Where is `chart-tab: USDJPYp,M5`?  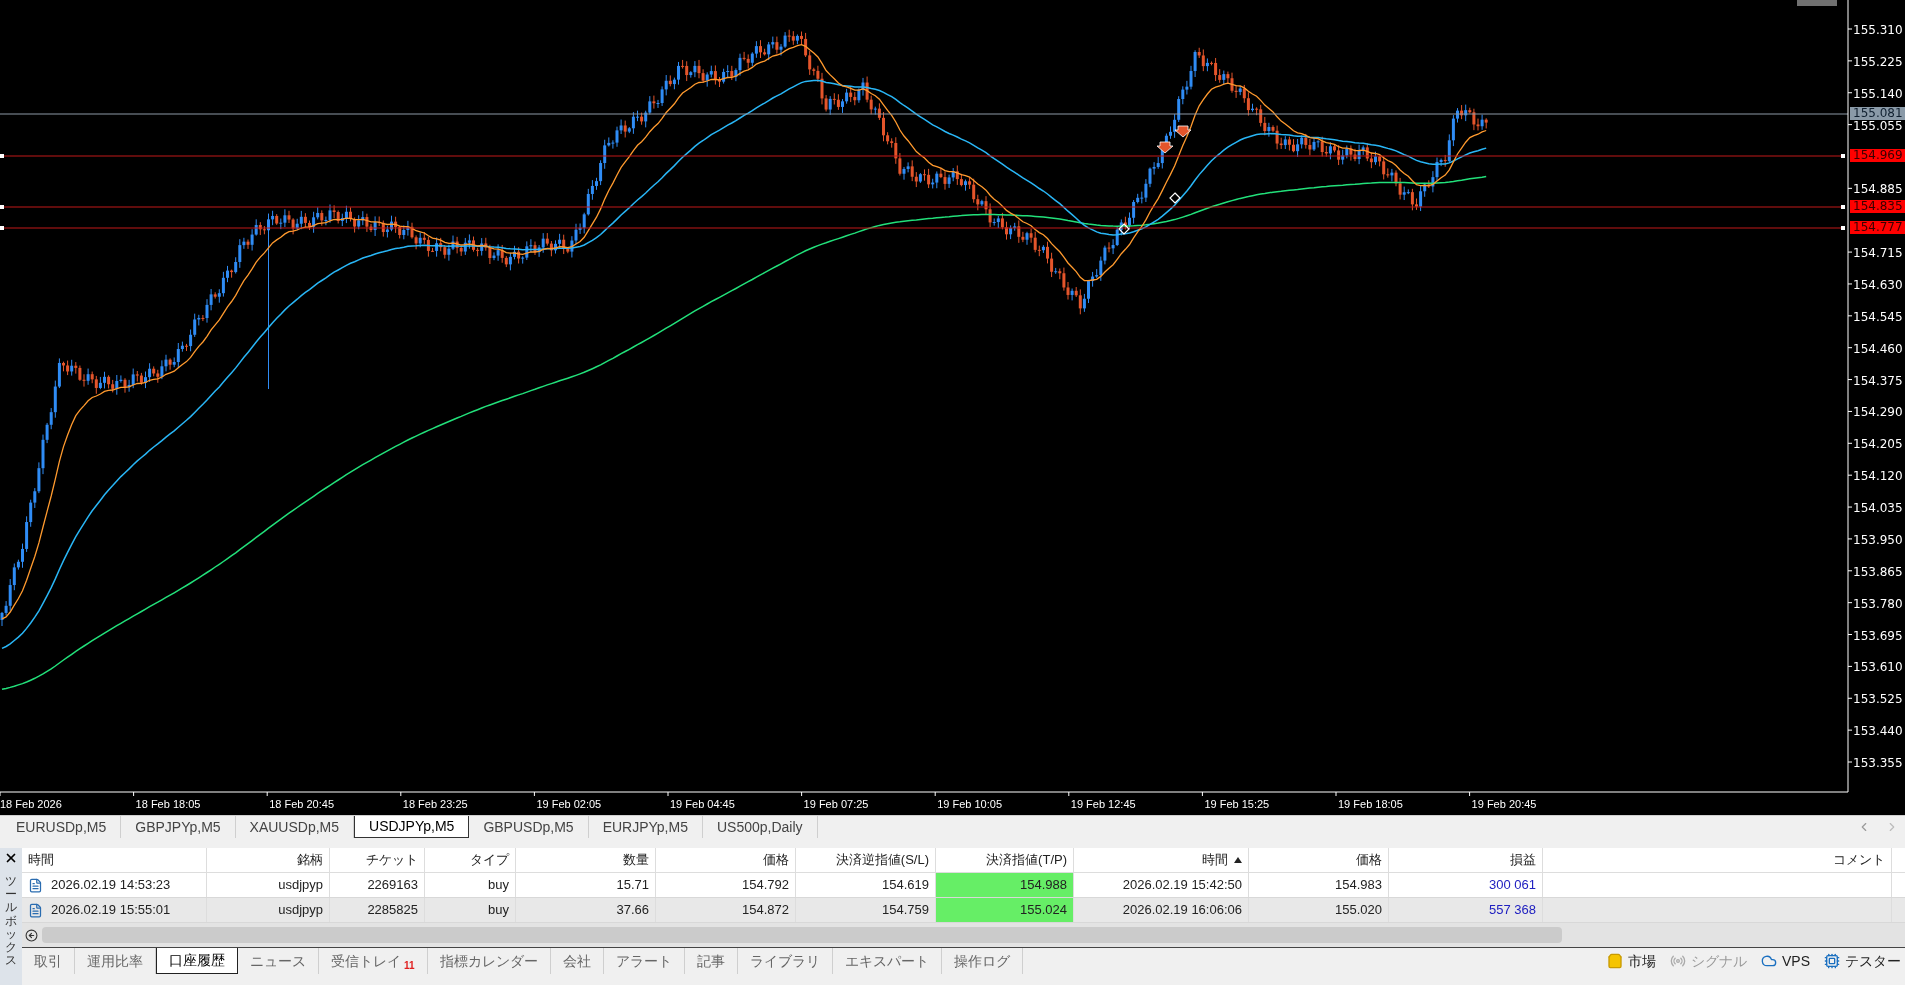 chart-tab: USDJPYp,M5 is located at coordinates (412, 827).